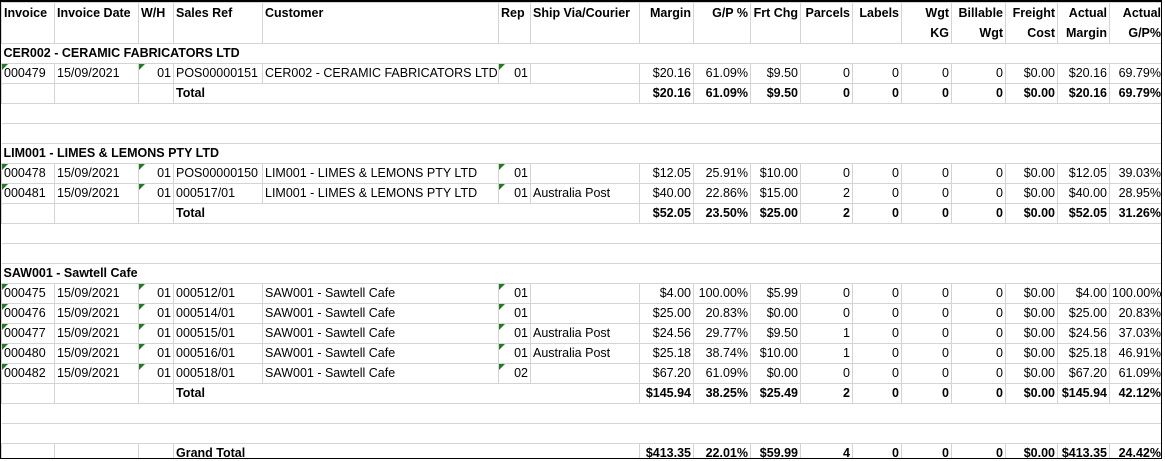 Image resolution: width=1165 pixels, height=461 pixels. Describe the element at coordinates (826, 353) in the screenshot. I see `cell-parcels: 1` at that location.